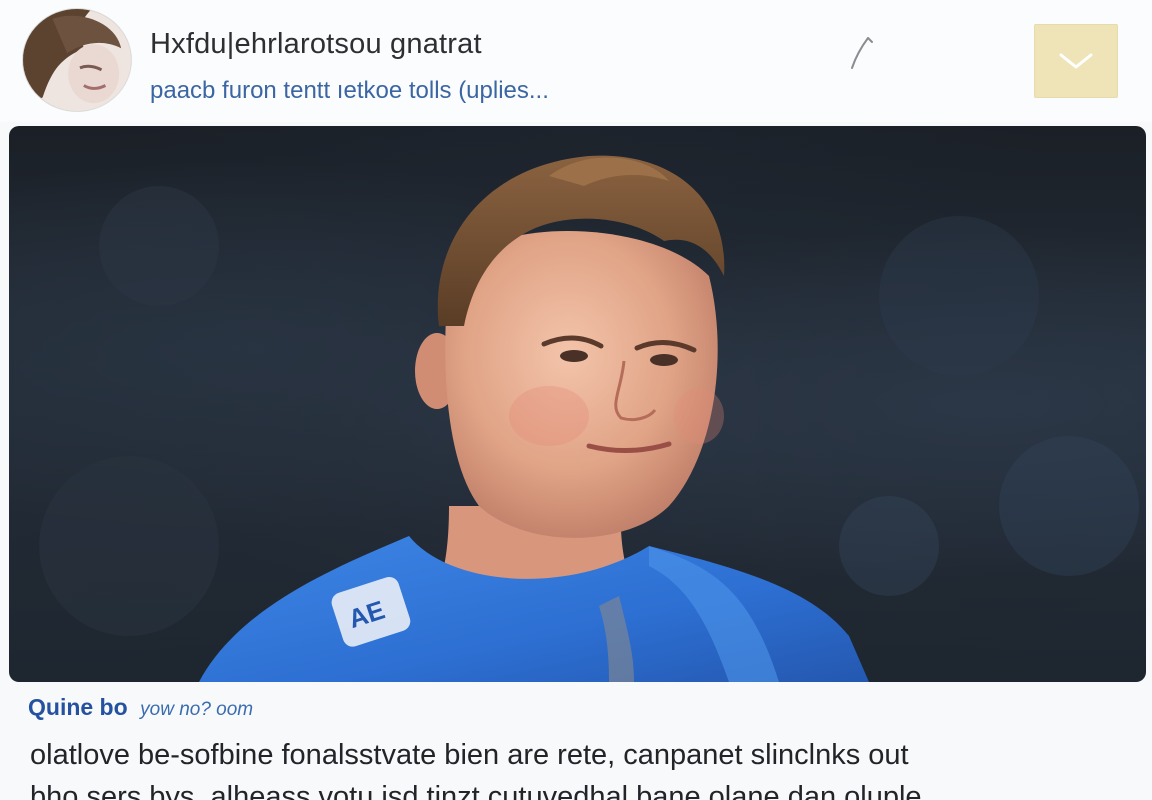 The image size is (1152, 800). I want to click on author-name: Hxfdu|ehrlarotsou gnatrat, so click(316, 44).